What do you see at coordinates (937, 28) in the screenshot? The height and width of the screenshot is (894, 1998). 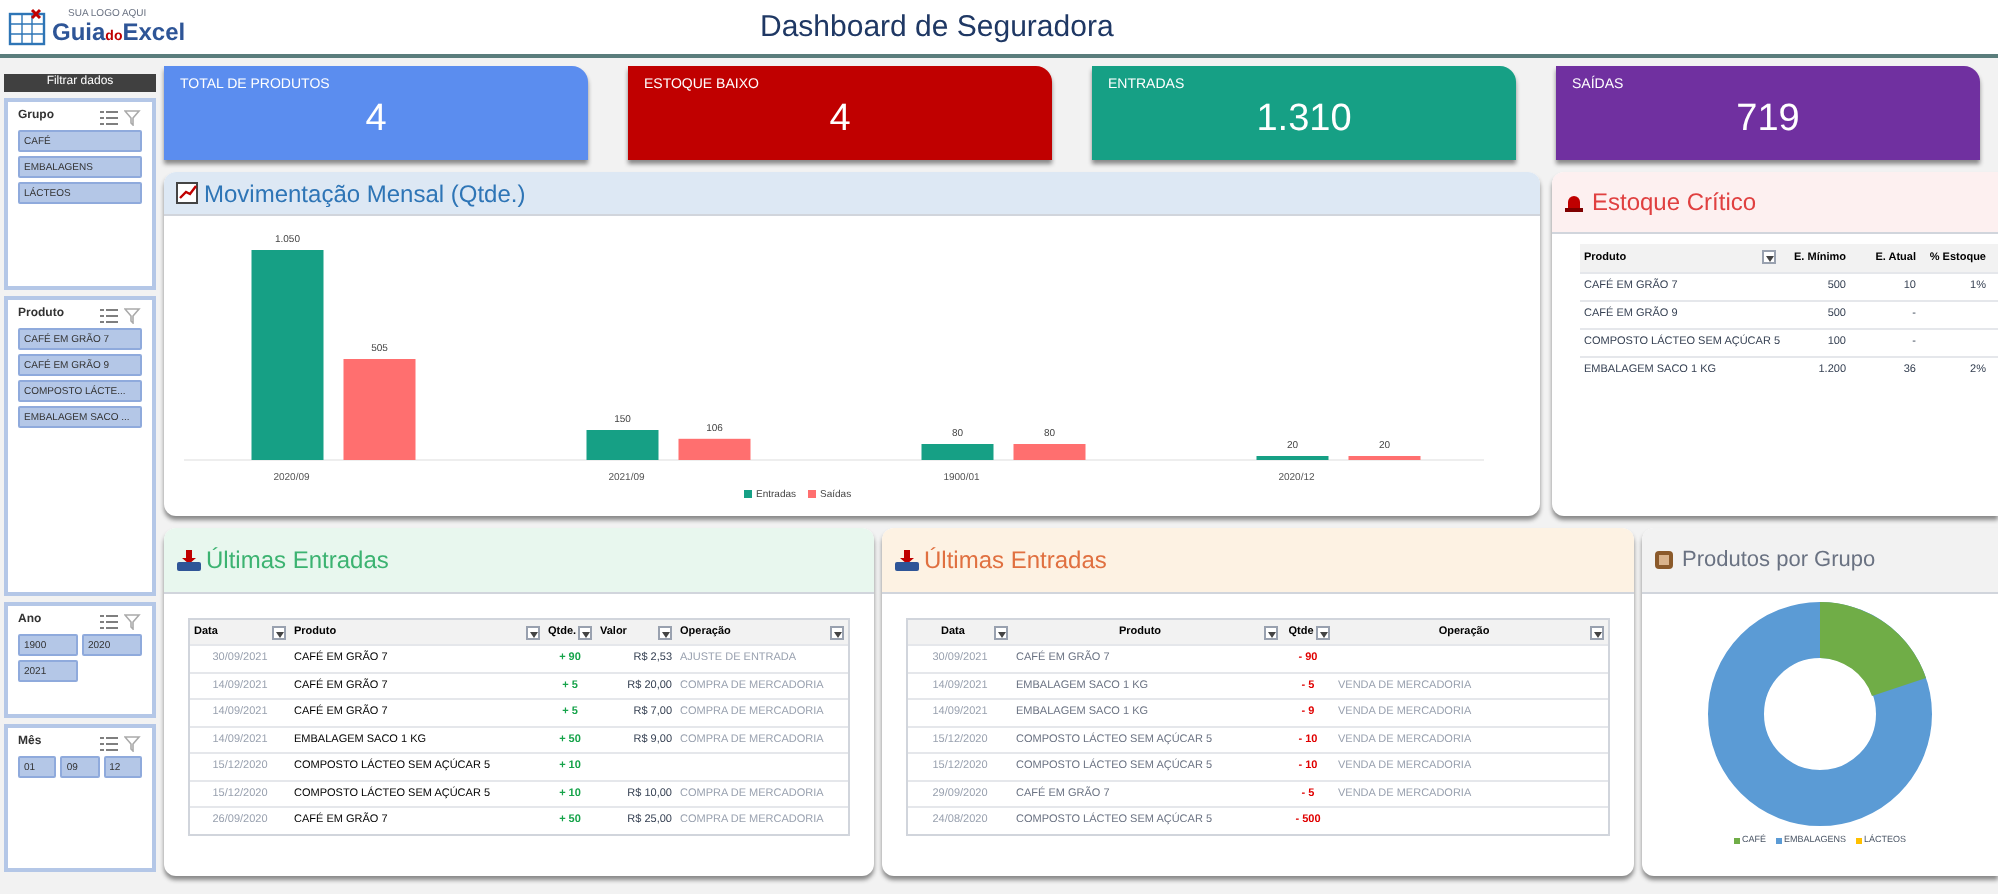 I see `dashboard-title: Dashboard de Seguradora` at bounding box center [937, 28].